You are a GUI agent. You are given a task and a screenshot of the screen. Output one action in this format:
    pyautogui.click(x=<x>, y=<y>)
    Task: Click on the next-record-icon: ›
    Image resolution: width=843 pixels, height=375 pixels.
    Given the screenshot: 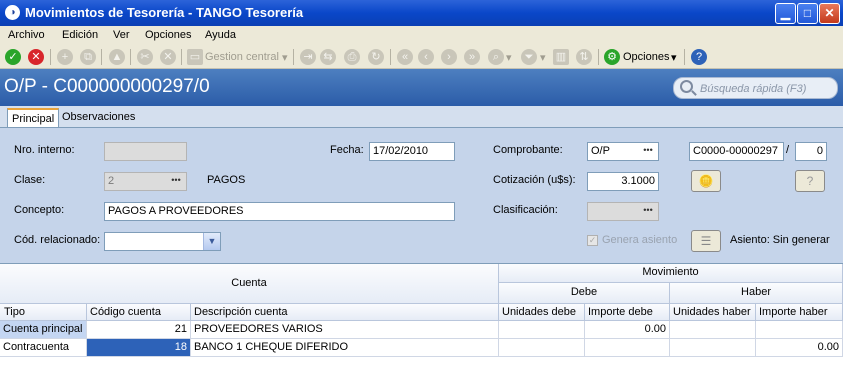 What is the action you would take?
    pyautogui.click(x=449, y=57)
    